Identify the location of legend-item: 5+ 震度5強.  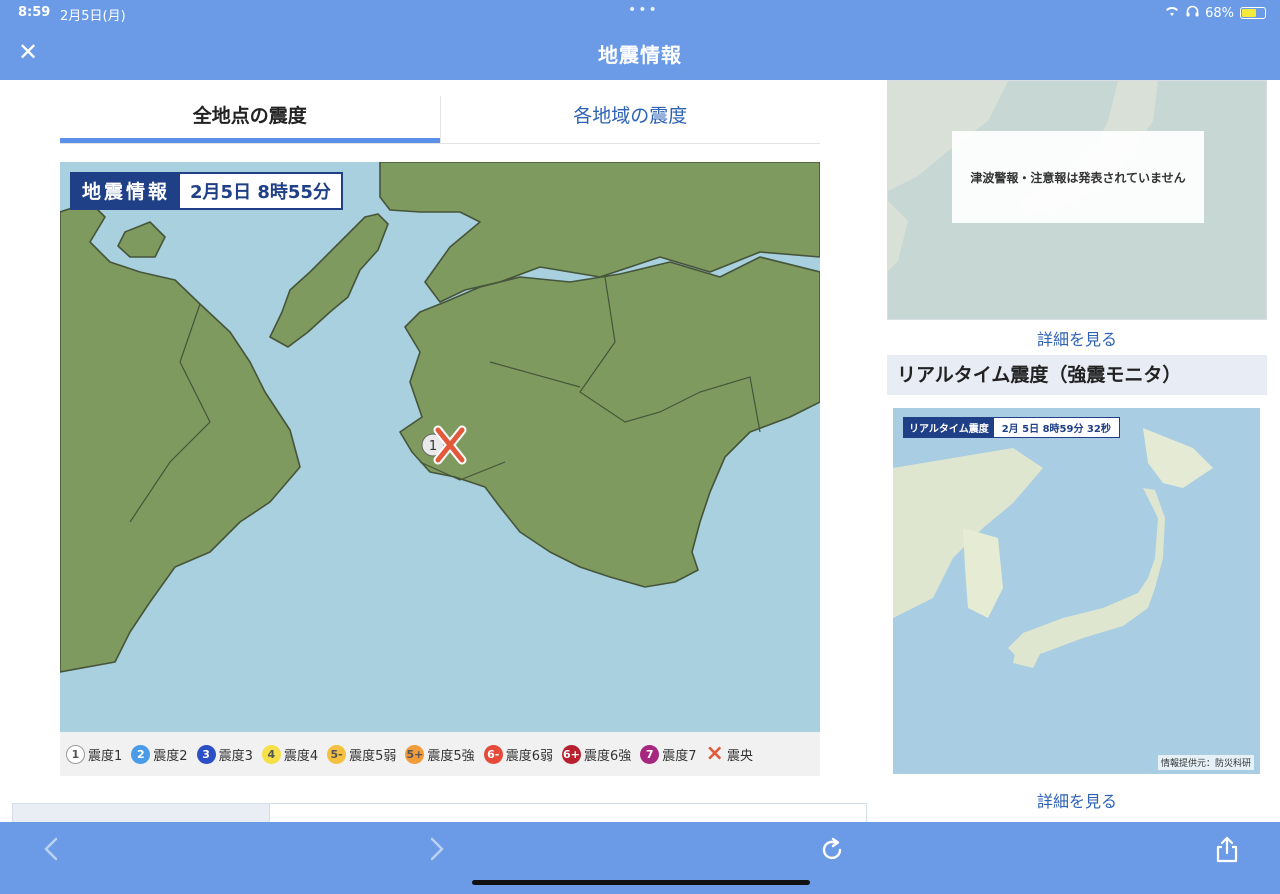
(440, 754).